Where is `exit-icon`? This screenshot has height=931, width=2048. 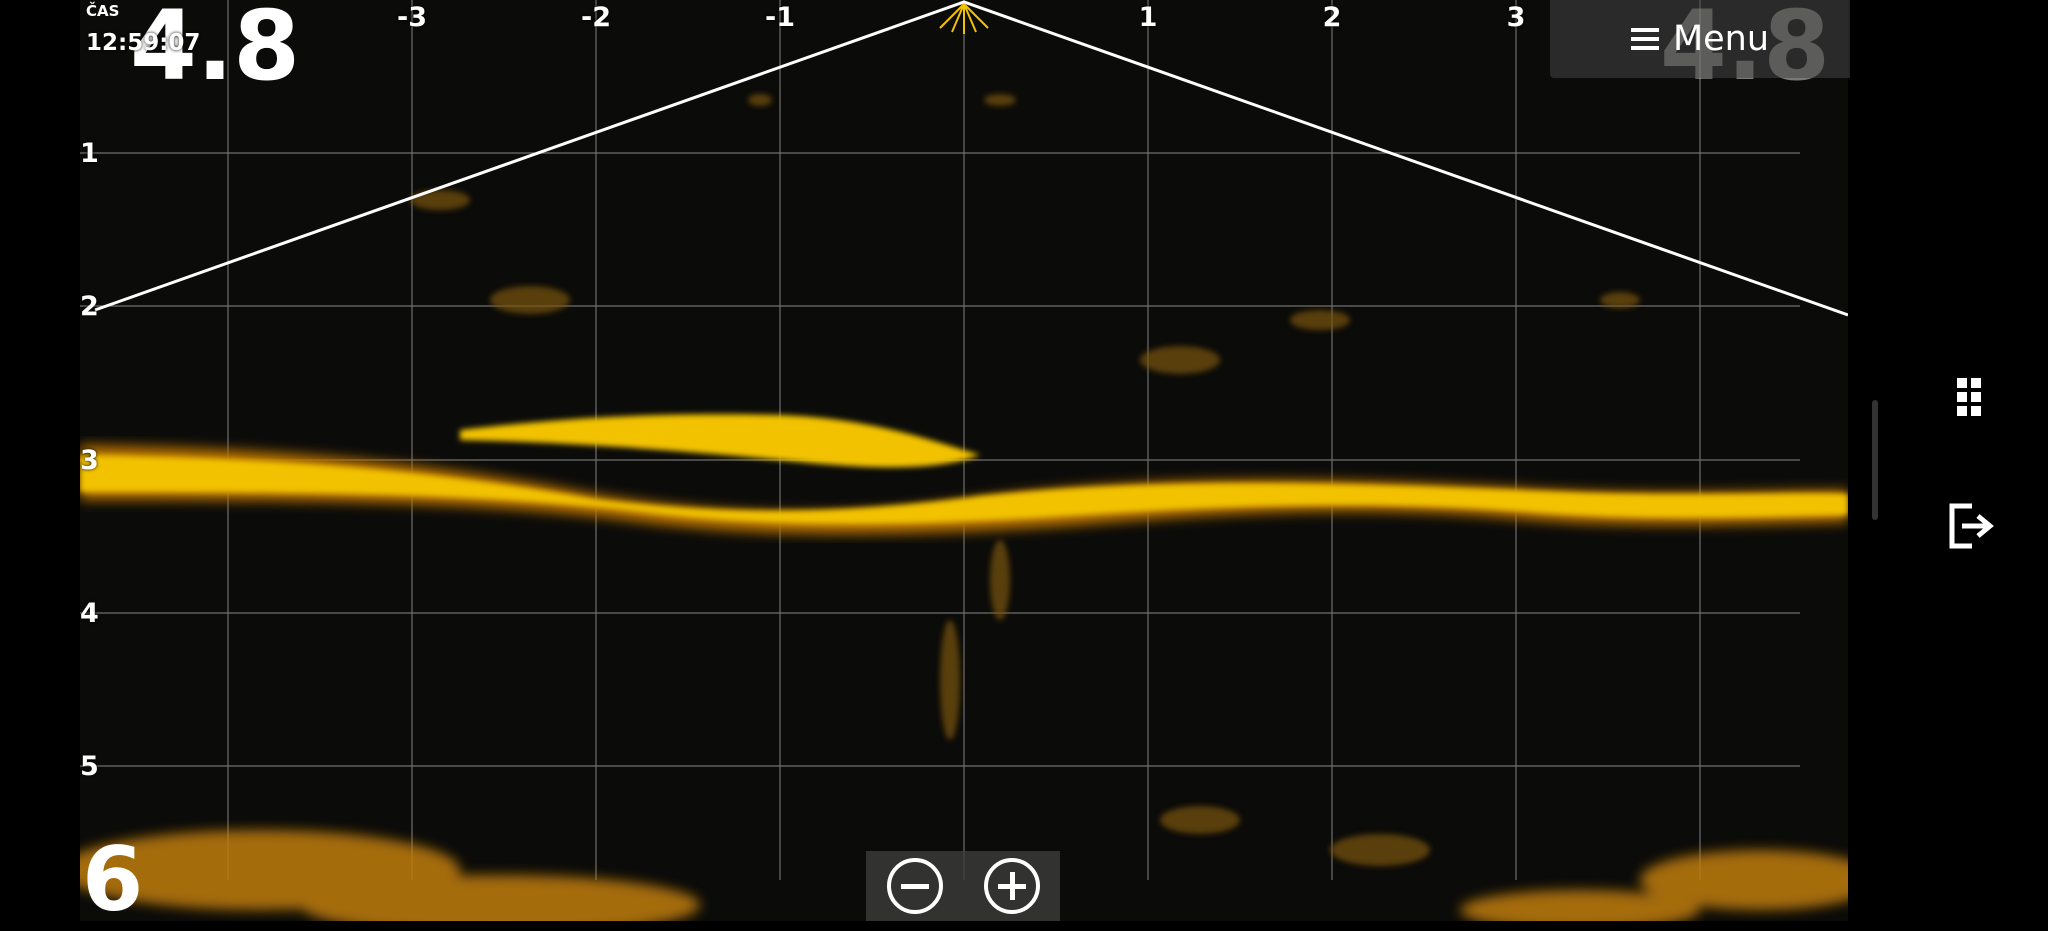 exit-icon is located at coordinates (1971, 528).